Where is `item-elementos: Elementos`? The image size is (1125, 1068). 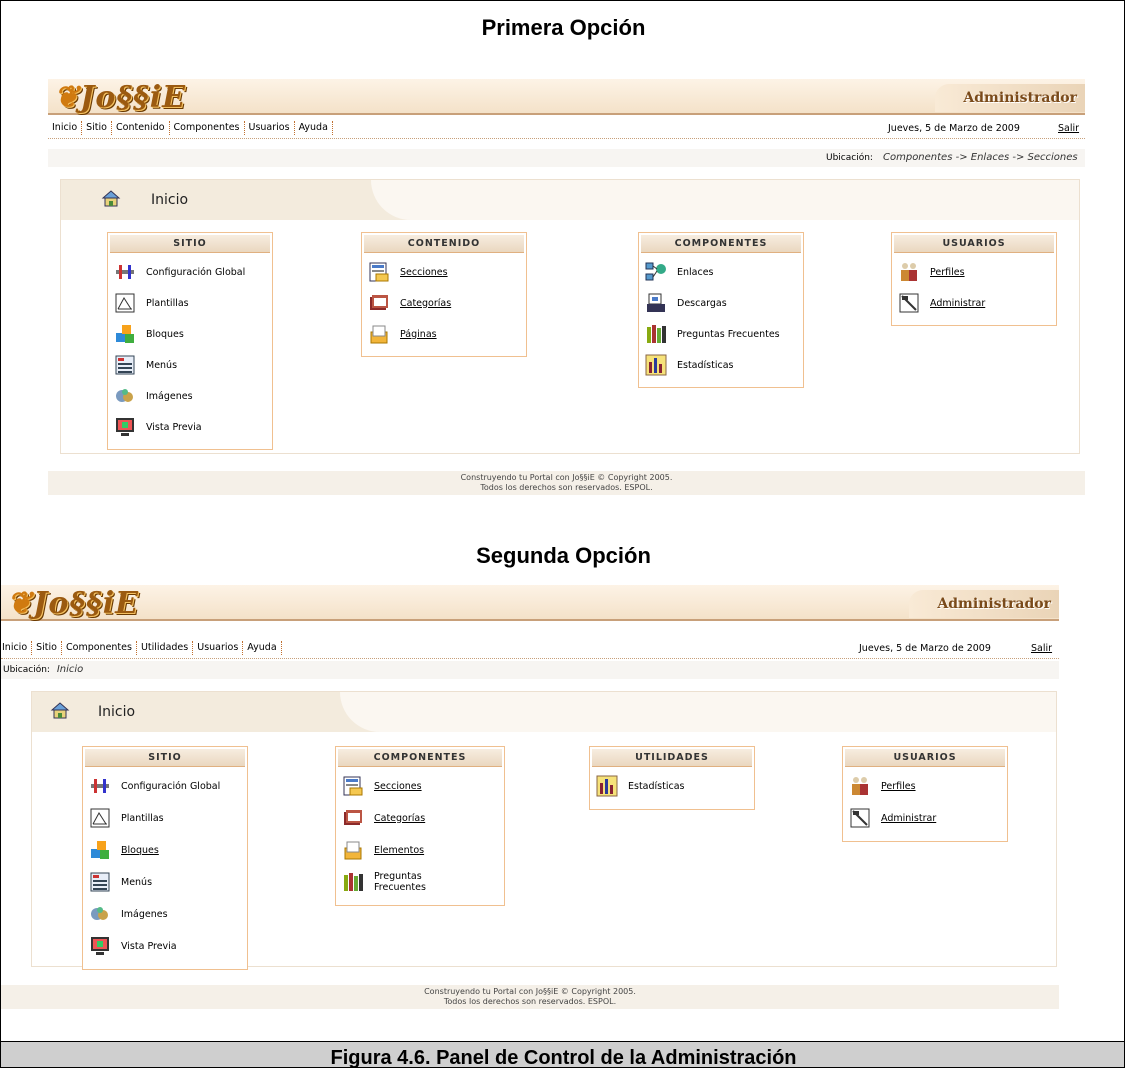
item-elementos: Elementos is located at coordinates (383, 850).